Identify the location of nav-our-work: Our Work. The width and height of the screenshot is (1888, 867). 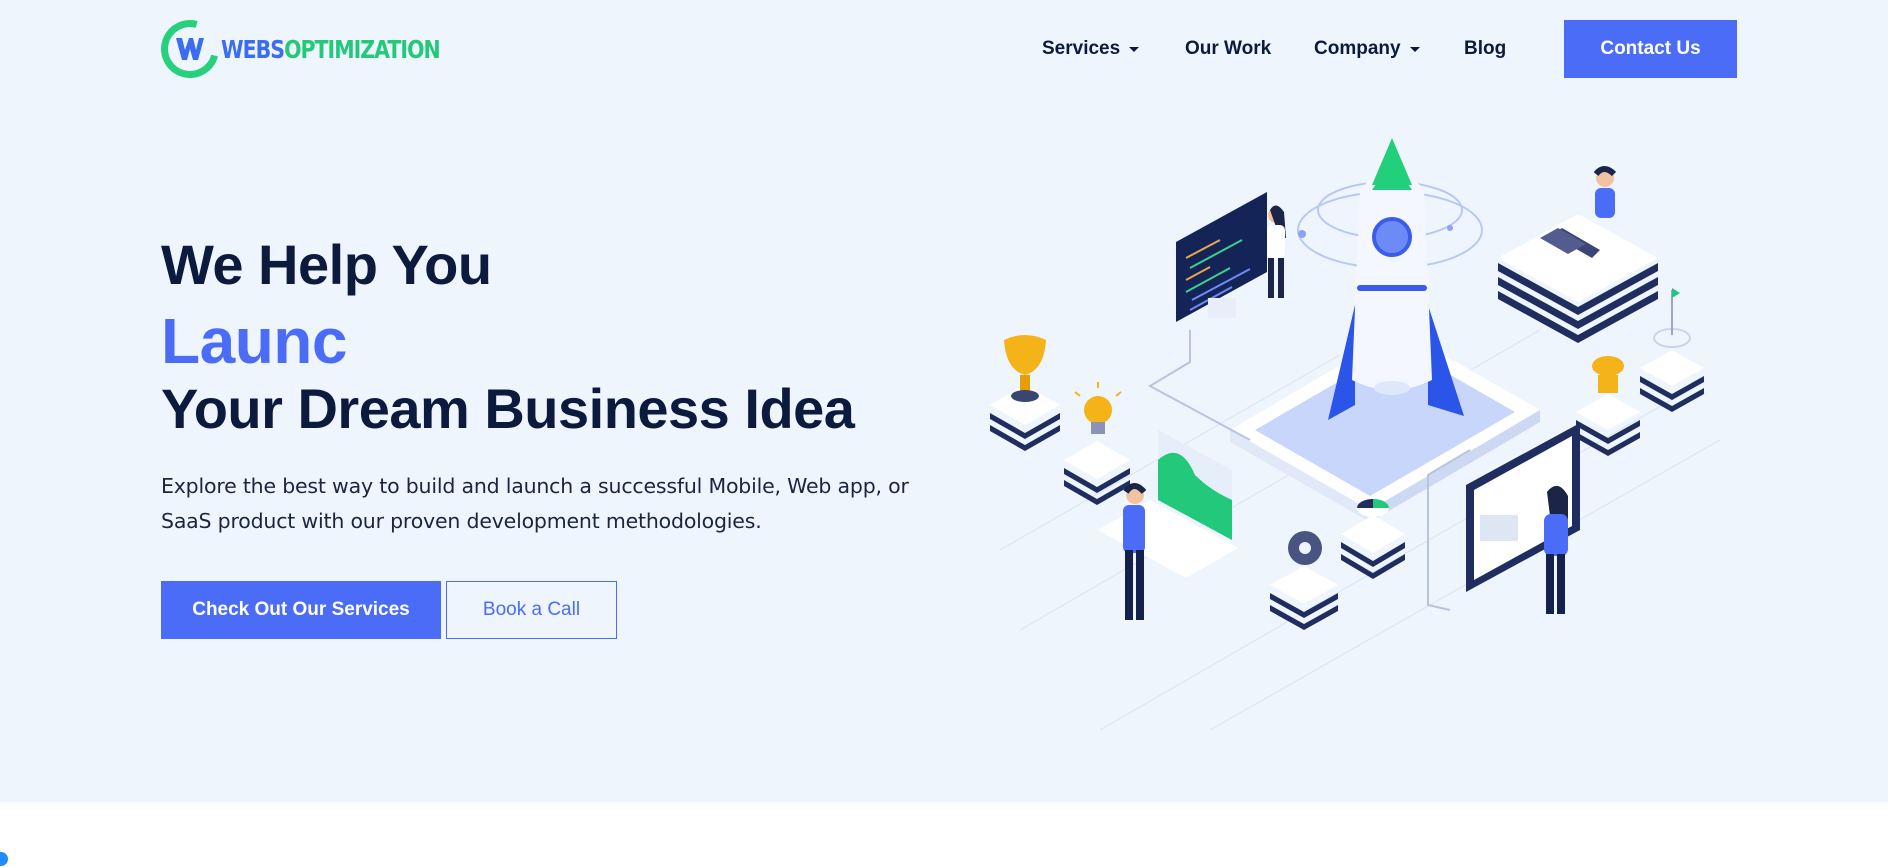
(1228, 49).